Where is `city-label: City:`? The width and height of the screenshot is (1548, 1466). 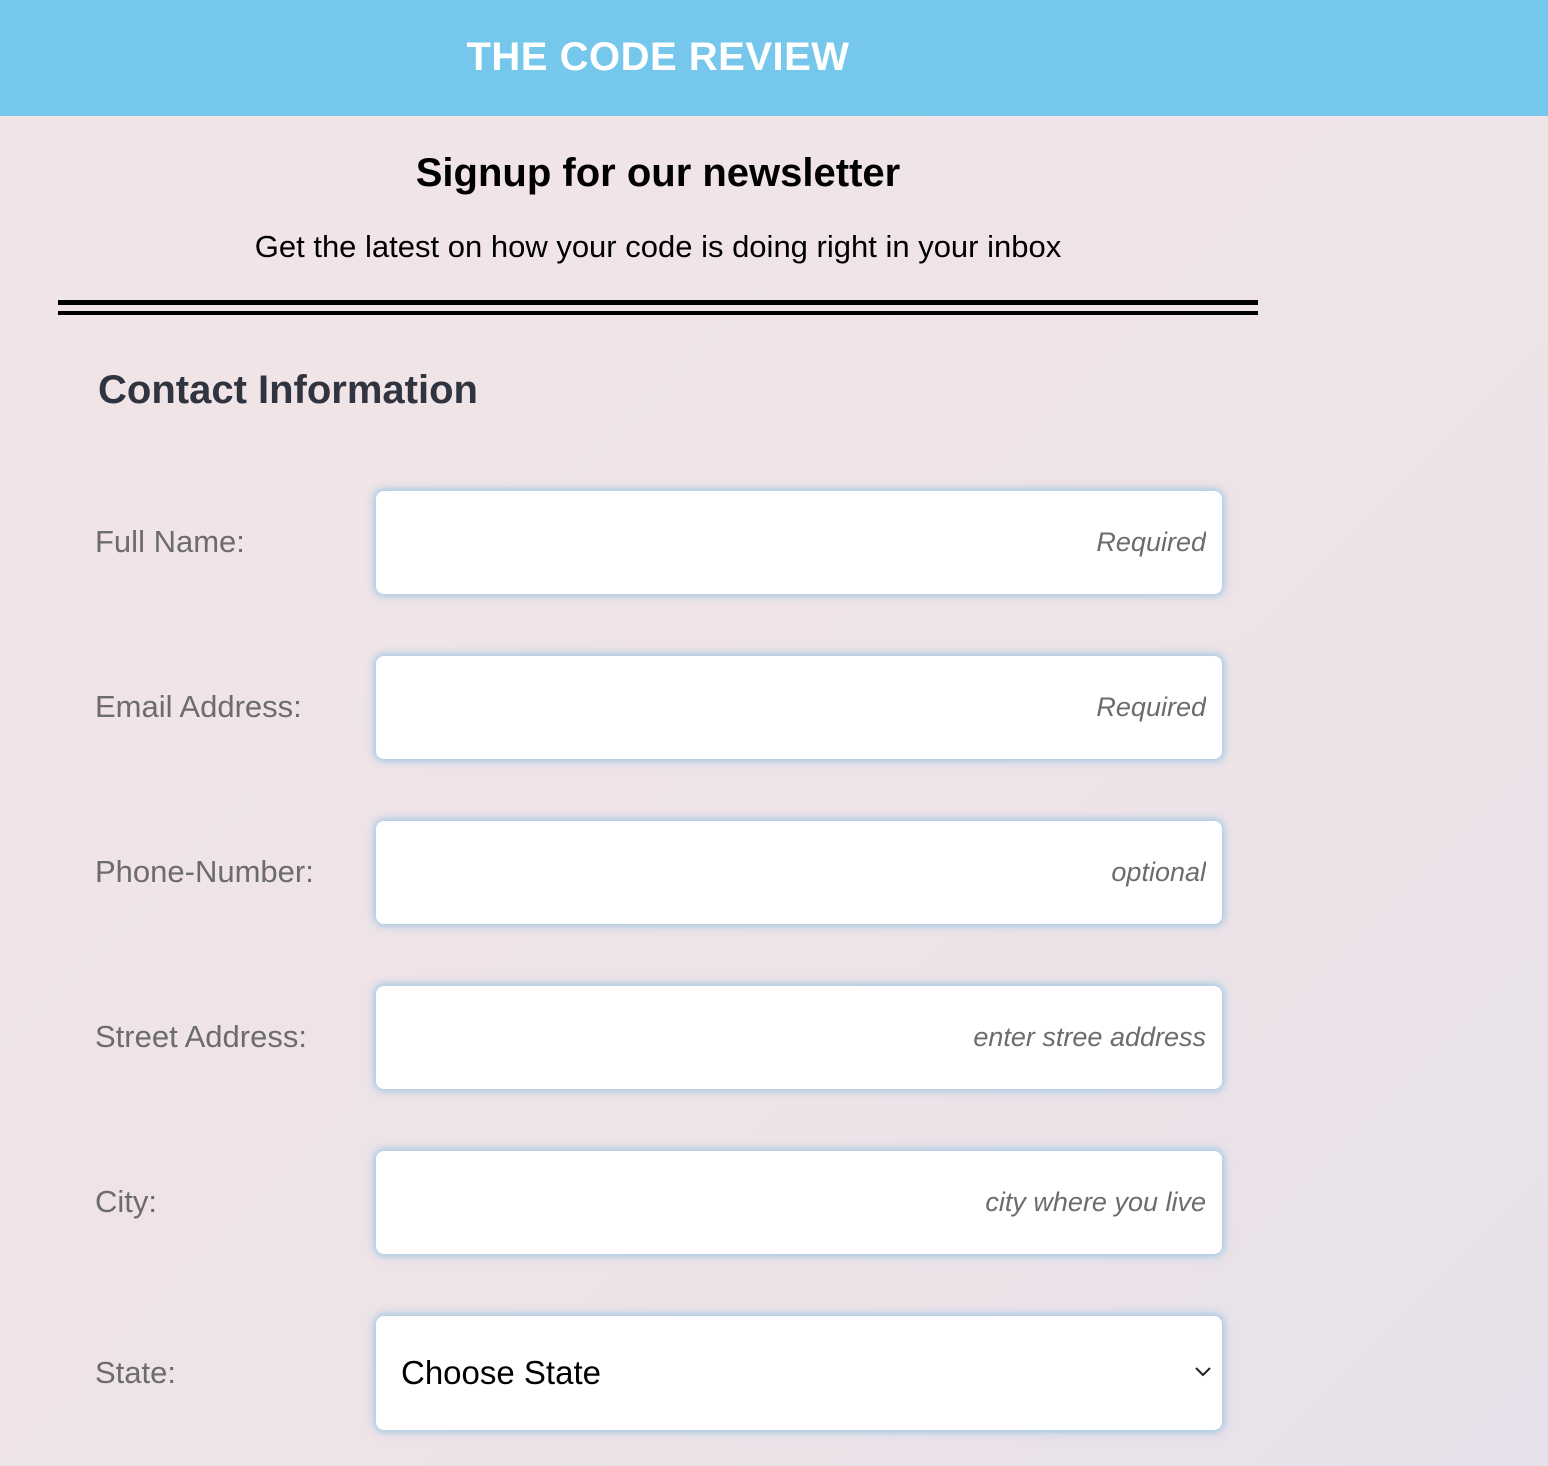 city-label: City: is located at coordinates (126, 1201).